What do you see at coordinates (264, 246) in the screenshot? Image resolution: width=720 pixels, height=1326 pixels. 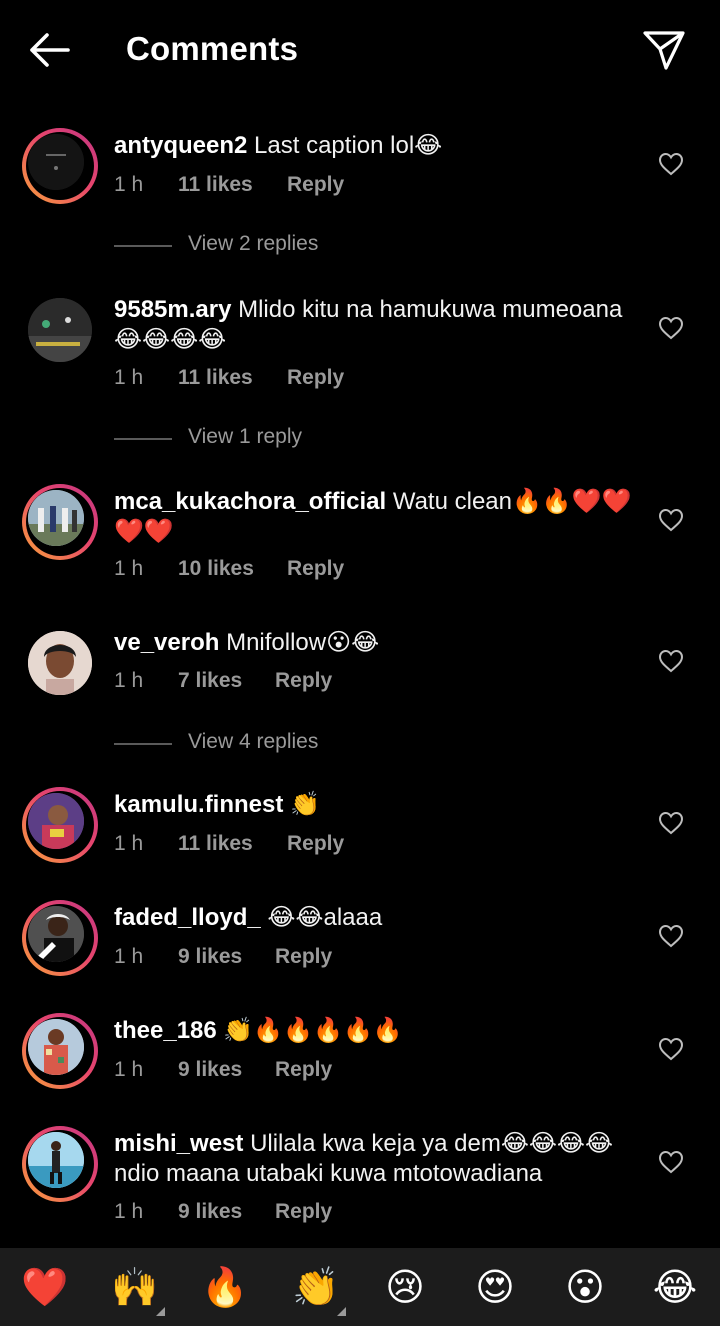 I see `view-replies-link: View 2 replies` at bounding box center [264, 246].